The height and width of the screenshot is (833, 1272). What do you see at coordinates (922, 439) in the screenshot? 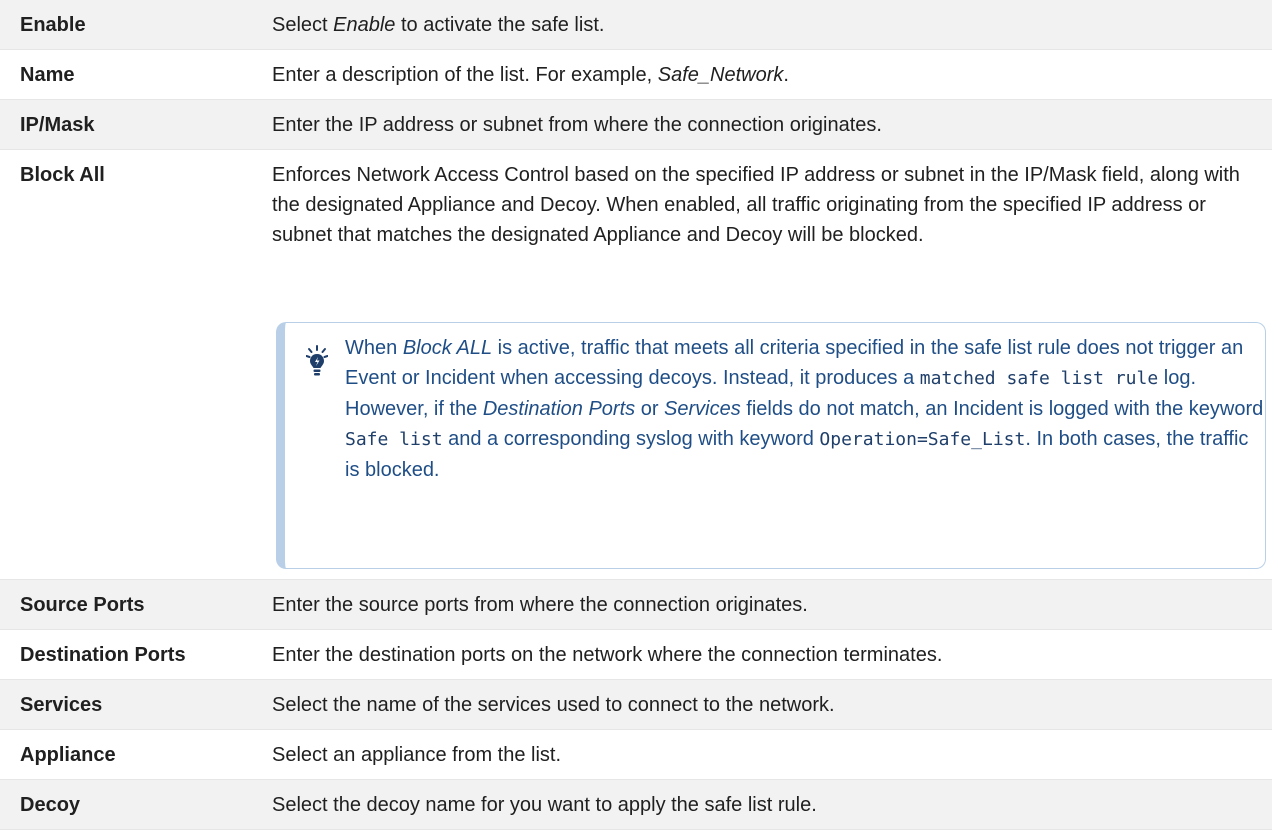
I see `inline-code: Operation=Safe_List` at bounding box center [922, 439].